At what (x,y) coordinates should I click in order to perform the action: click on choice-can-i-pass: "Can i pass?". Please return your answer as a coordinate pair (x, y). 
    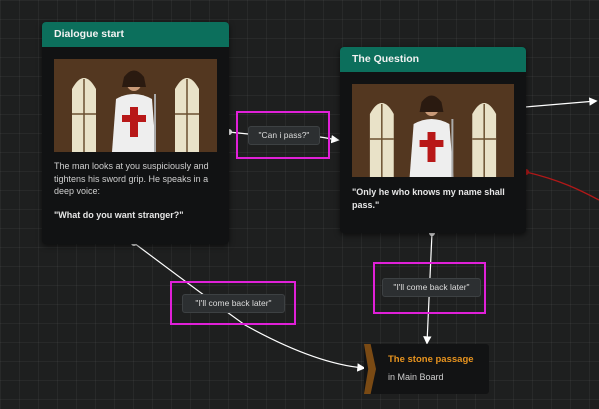
    Looking at the image, I should click on (284, 135).